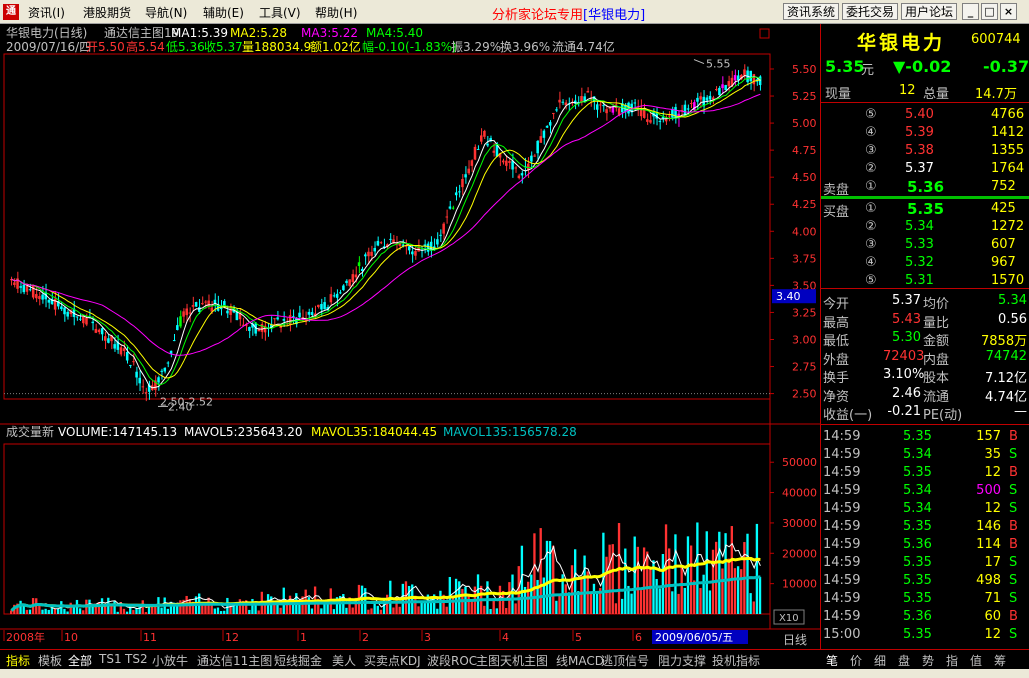  What do you see at coordinates (514, 673) in the screenshot?
I see `status-bar` at bounding box center [514, 673].